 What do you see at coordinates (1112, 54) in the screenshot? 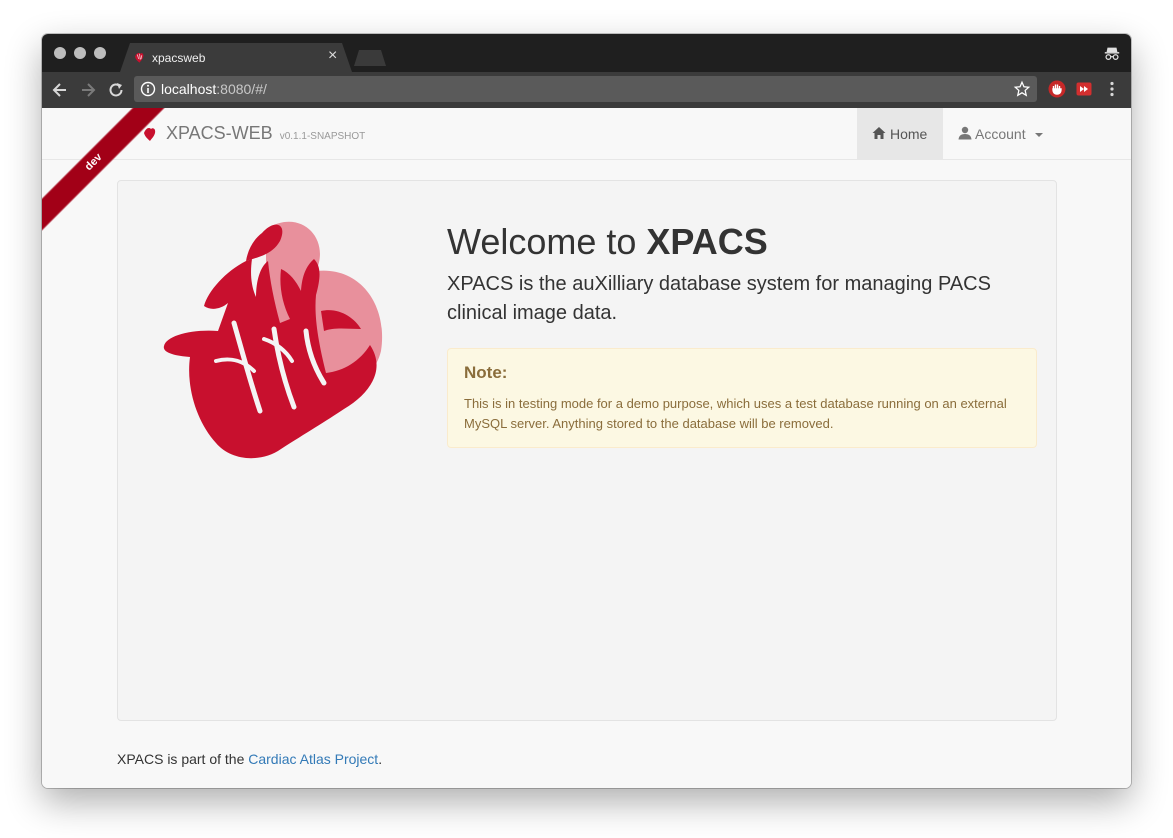
I see `incognito-icon` at bounding box center [1112, 54].